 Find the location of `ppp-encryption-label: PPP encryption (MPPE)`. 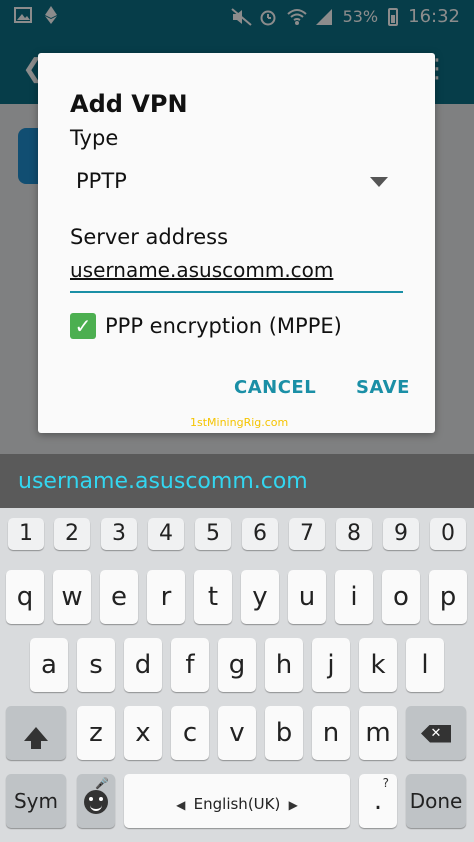

ppp-encryption-label: PPP encryption (MPPE) is located at coordinates (223, 326).